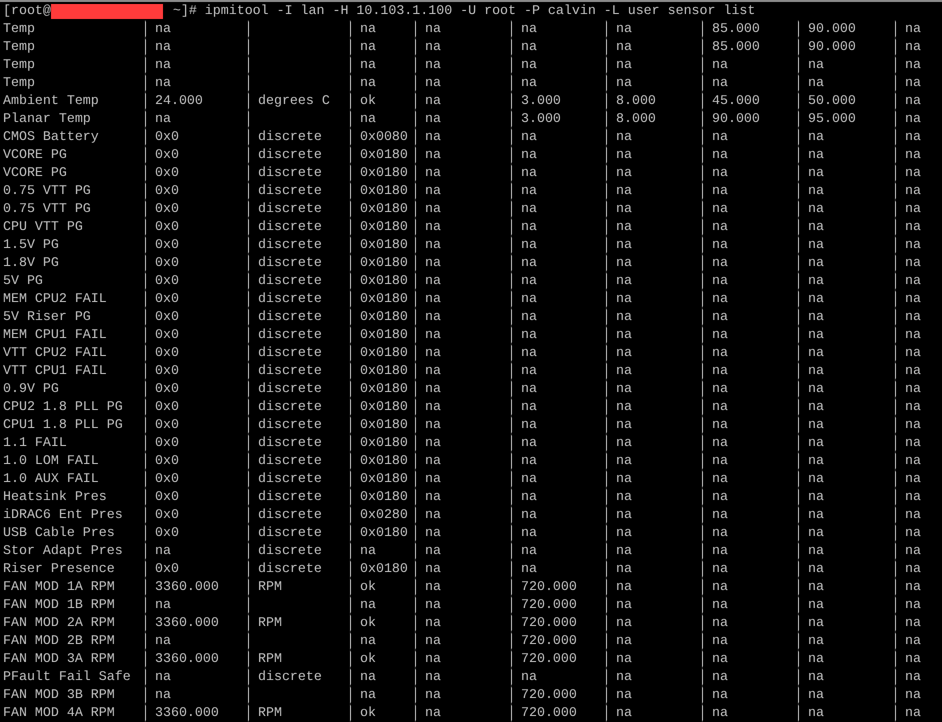 The image size is (942, 722). What do you see at coordinates (270, 622) in the screenshot?
I see `table-cell: RPM` at bounding box center [270, 622].